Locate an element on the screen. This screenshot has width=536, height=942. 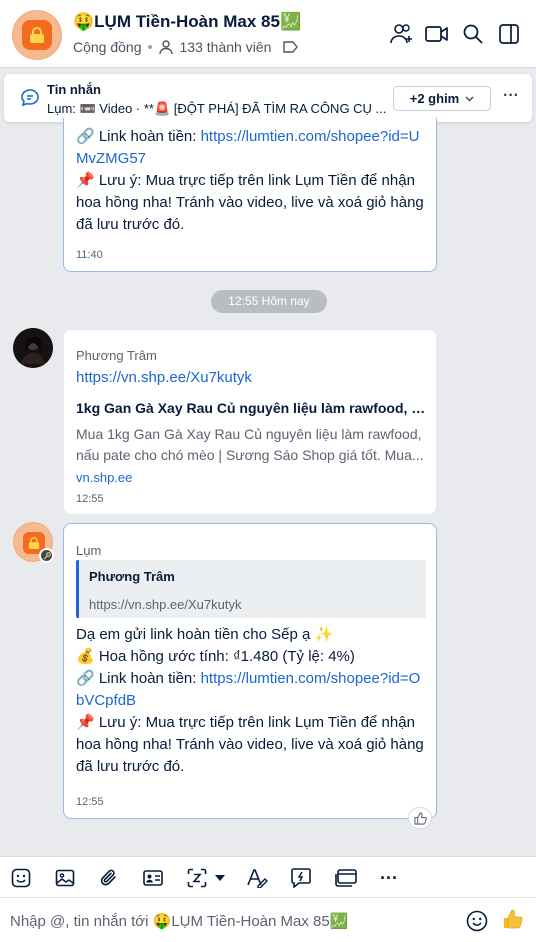
chevron-down-icon is located at coordinates (469, 98).